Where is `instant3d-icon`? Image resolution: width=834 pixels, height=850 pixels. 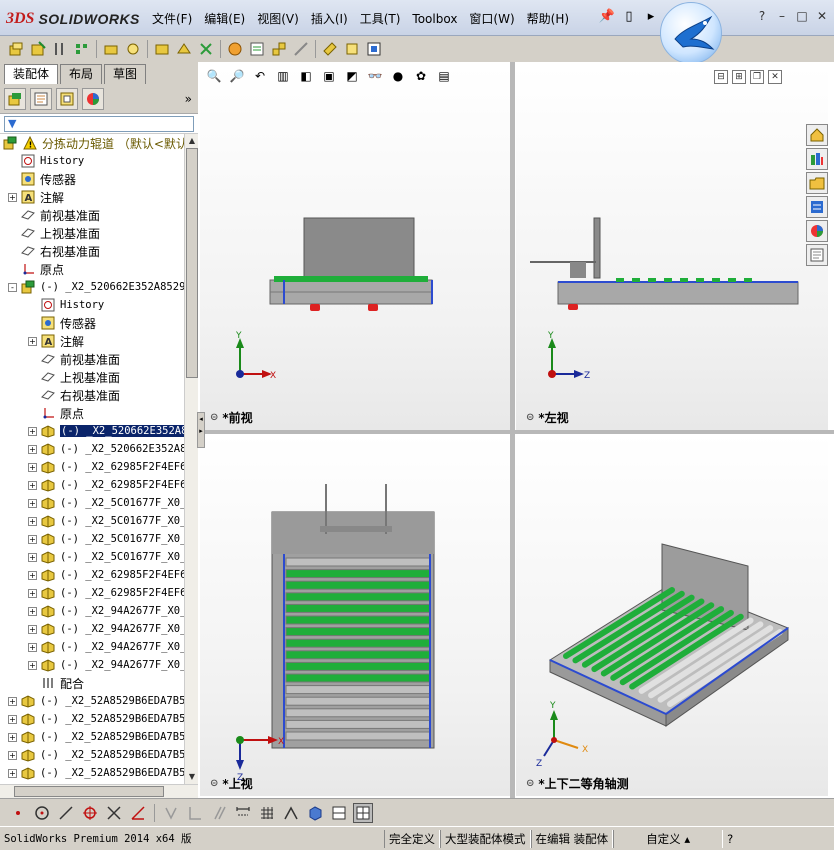 instant3d-icon is located at coordinates (352, 49).